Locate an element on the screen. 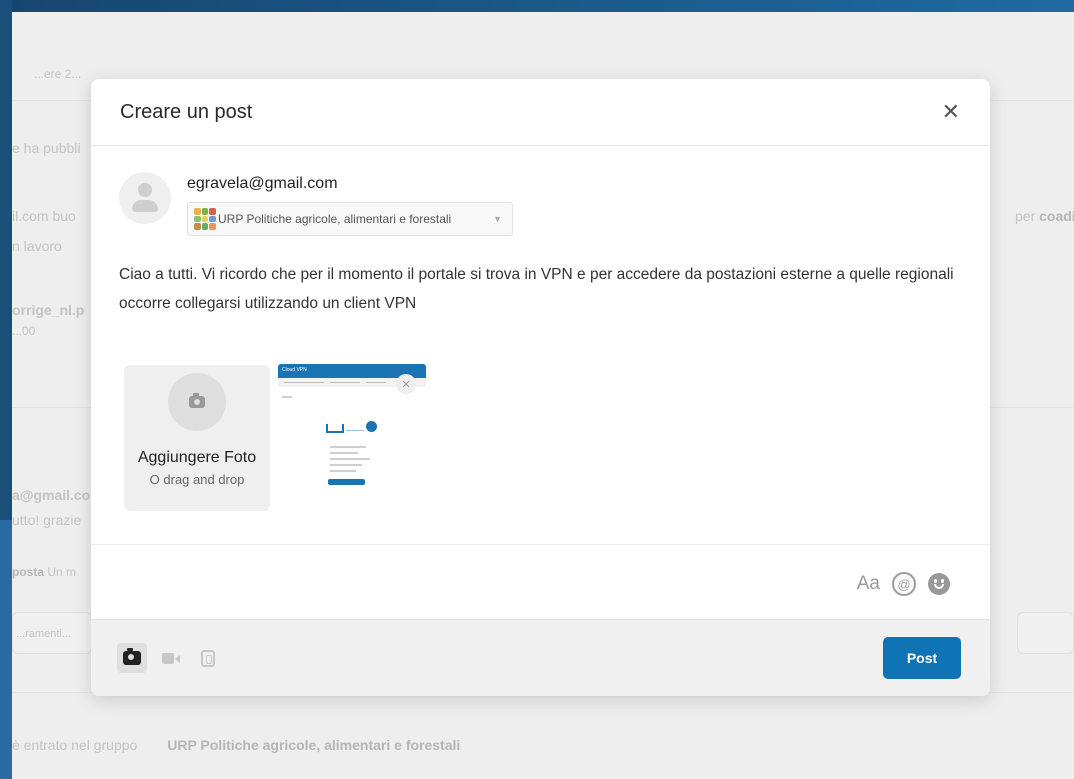 This screenshot has width=1074, height=779. text-format-icon: Aa is located at coordinates (868, 584).